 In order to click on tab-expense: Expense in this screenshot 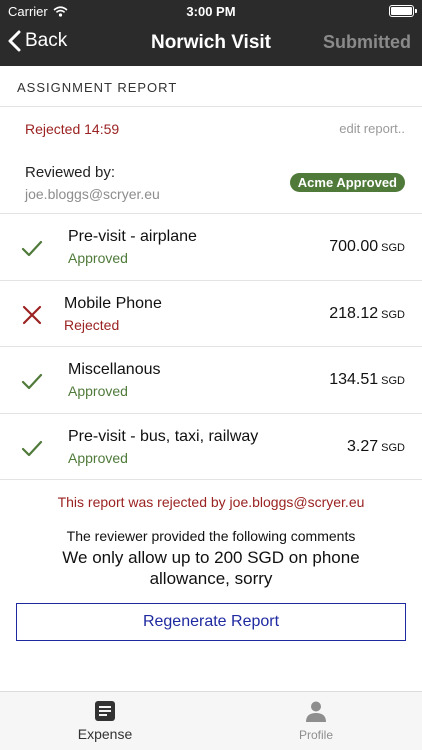, I will do `click(105, 721)`.